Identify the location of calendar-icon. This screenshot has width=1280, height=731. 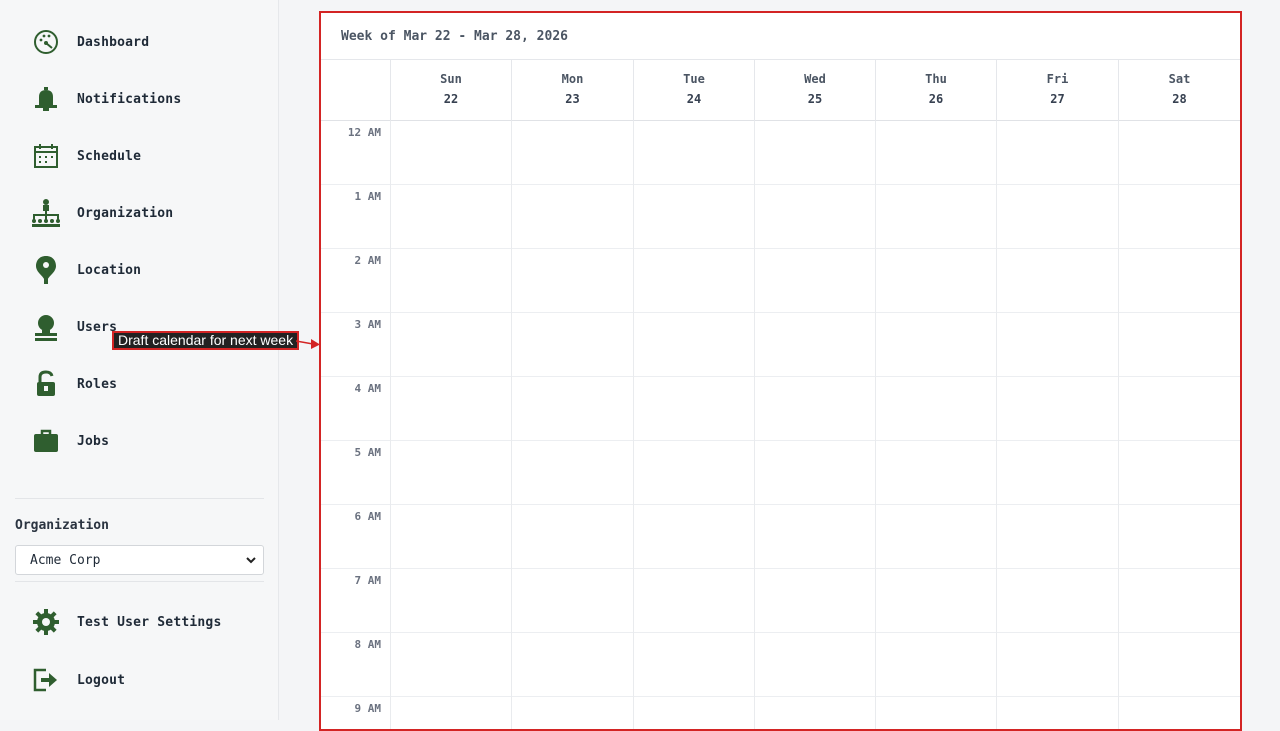
(46, 156).